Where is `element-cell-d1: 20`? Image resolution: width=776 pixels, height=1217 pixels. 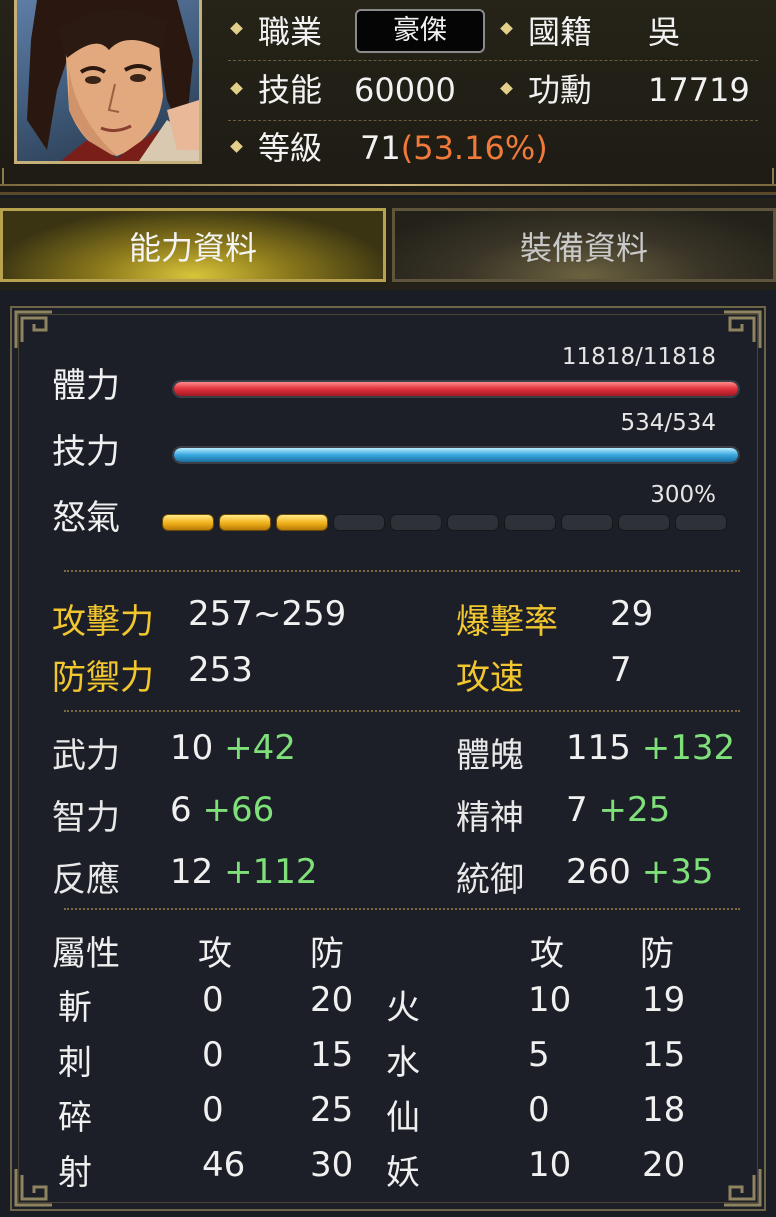 element-cell-d1: 20 is located at coordinates (332, 1000).